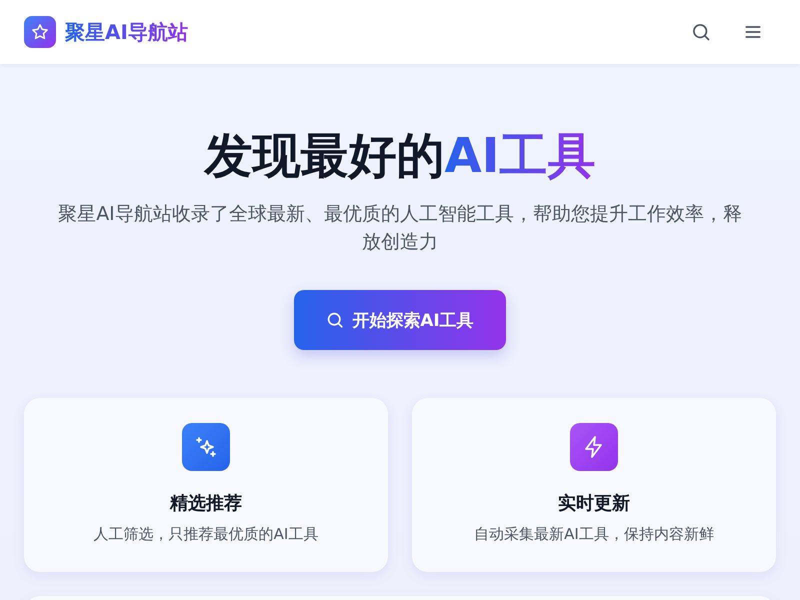 Image resolution: width=800 pixels, height=600 pixels. I want to click on star-logo-icon, so click(40, 32).